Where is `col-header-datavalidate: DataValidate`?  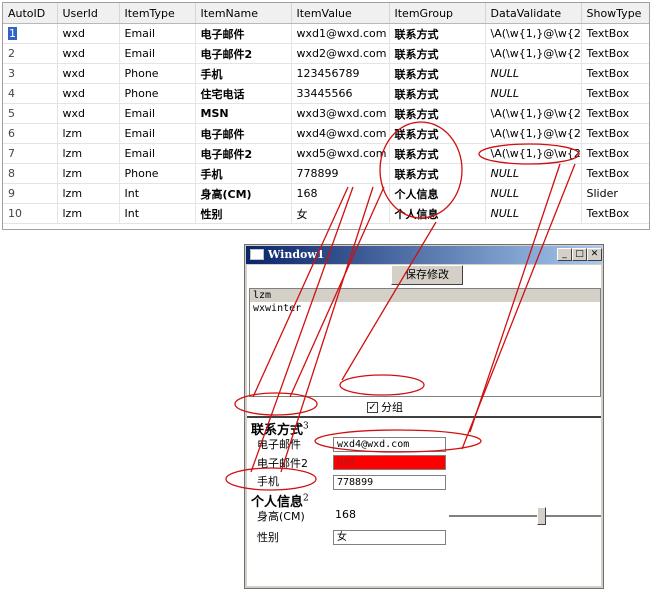 col-header-datavalidate: DataValidate is located at coordinates (533, 13).